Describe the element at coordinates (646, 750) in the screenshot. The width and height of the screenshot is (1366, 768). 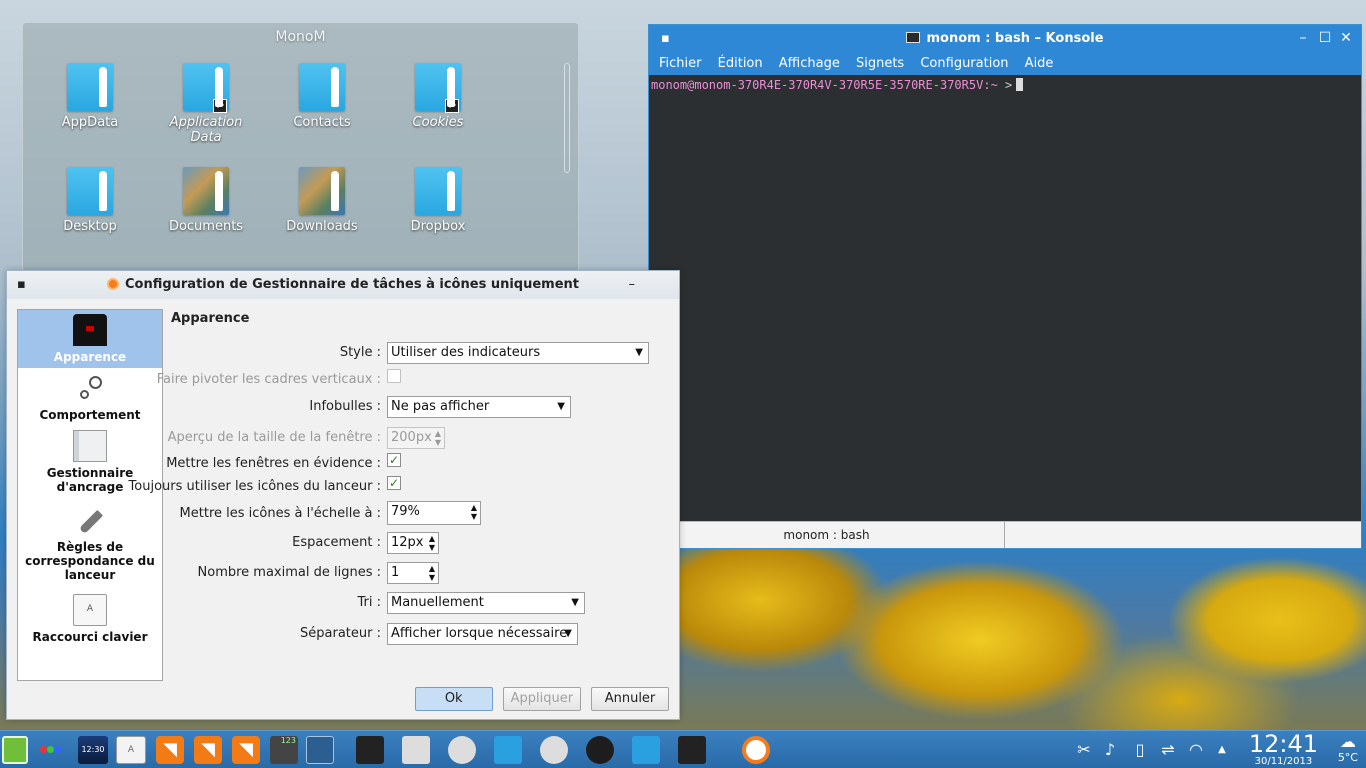
I see `headphones-icon` at that location.